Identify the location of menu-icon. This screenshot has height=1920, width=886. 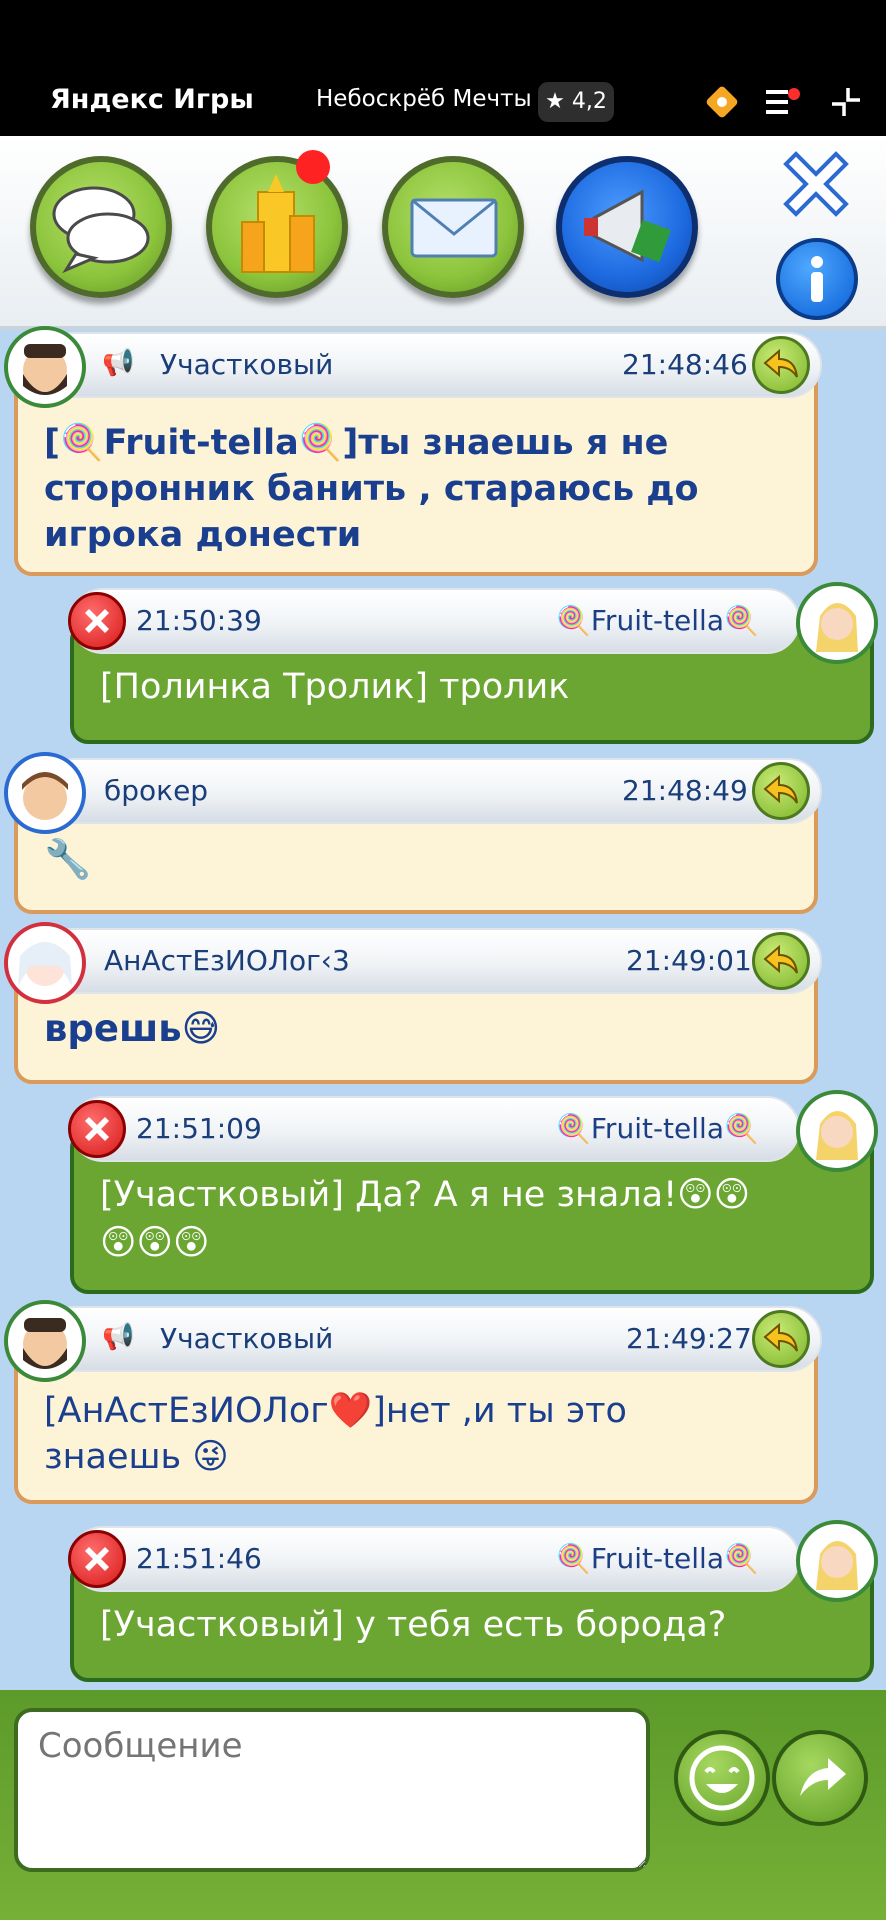
(782, 102).